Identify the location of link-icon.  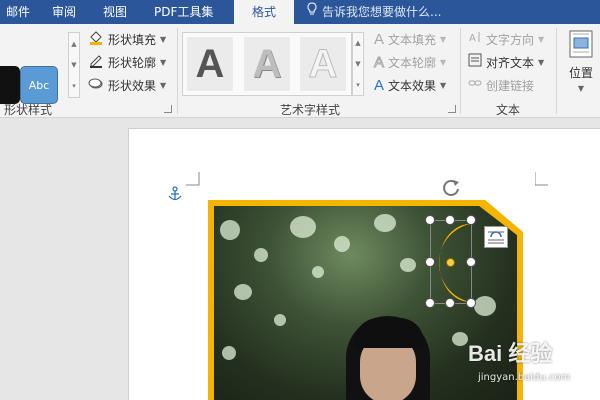
(475, 86).